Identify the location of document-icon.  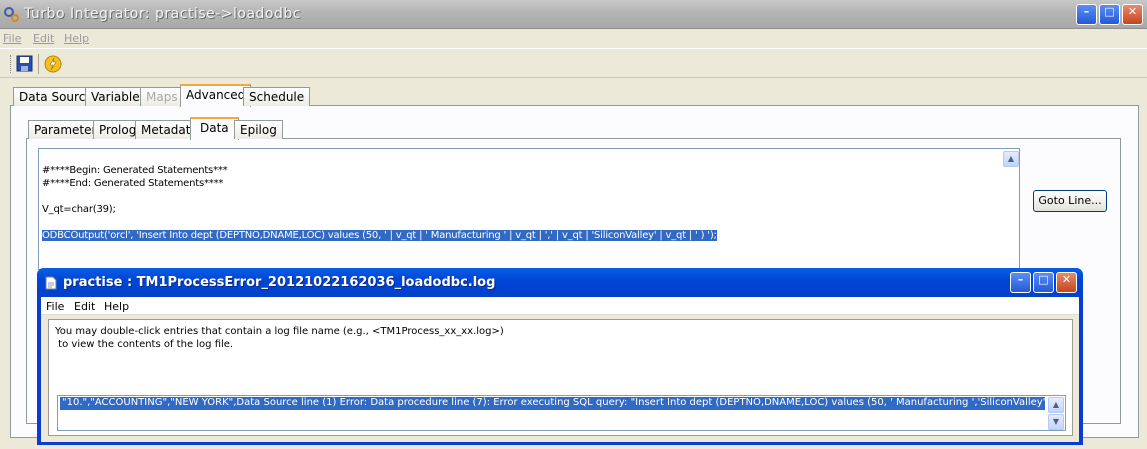
(51, 283).